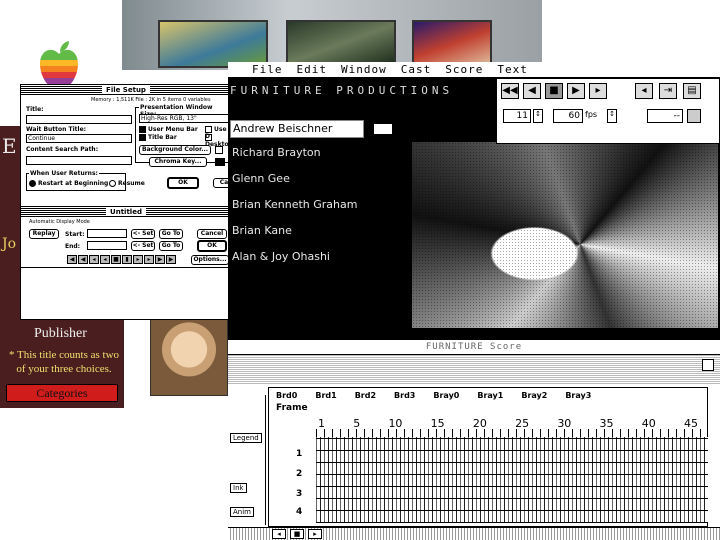 The height and width of the screenshot is (540, 720). What do you see at coordinates (68, 183) in the screenshot?
I see `restart-radio: Restart at Beginning` at bounding box center [68, 183].